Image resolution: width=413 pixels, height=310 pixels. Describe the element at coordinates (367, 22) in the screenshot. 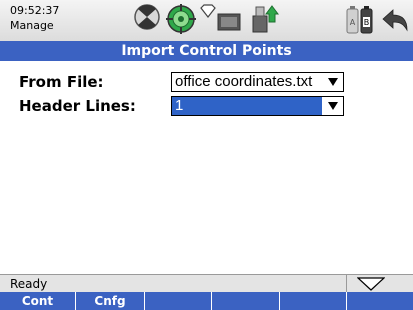

I see `svg-text: B` at that location.